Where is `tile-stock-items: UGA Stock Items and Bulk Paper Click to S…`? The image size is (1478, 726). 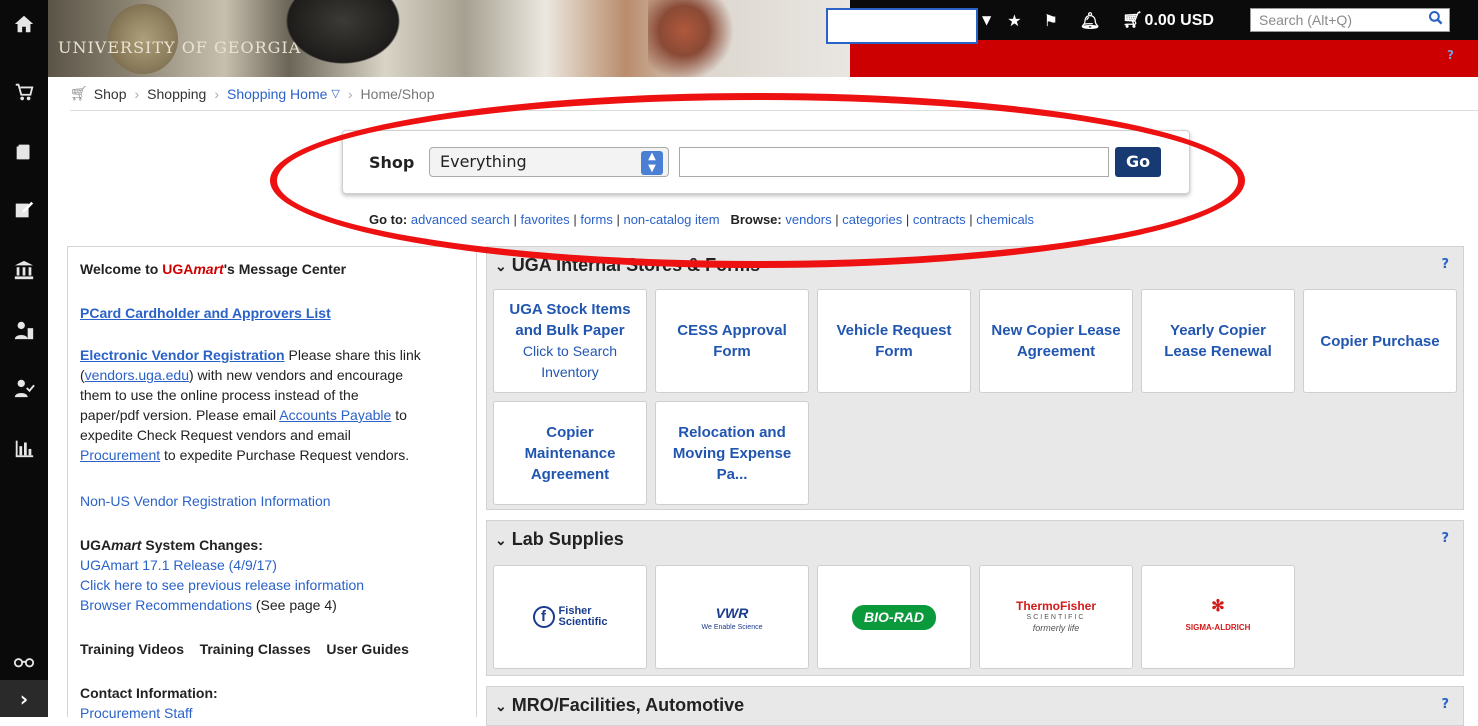
tile-stock-items: UGA Stock Items and Bulk Paper Click to S… is located at coordinates (570, 341).